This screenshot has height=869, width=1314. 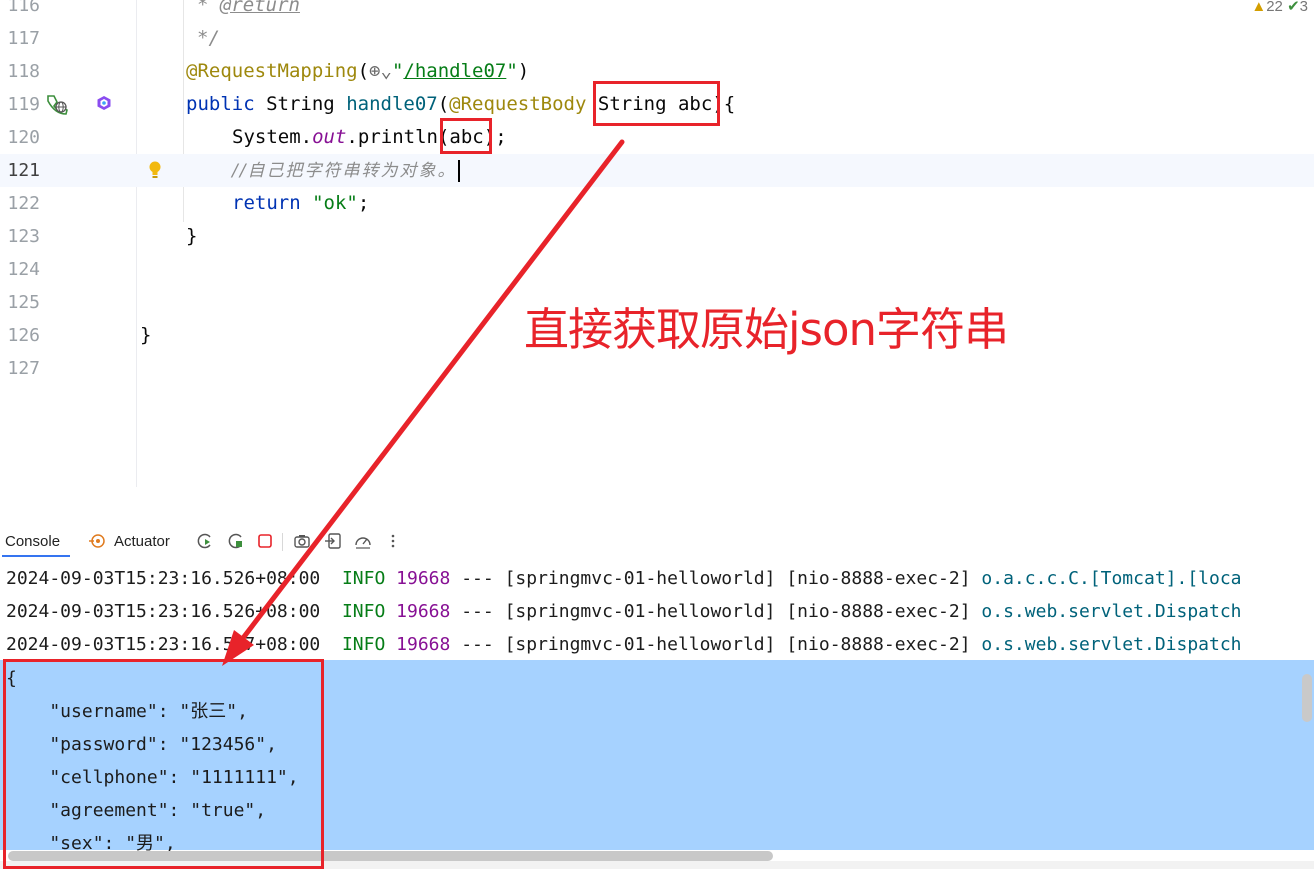 I want to click on line-number: 125, so click(x=23, y=302).